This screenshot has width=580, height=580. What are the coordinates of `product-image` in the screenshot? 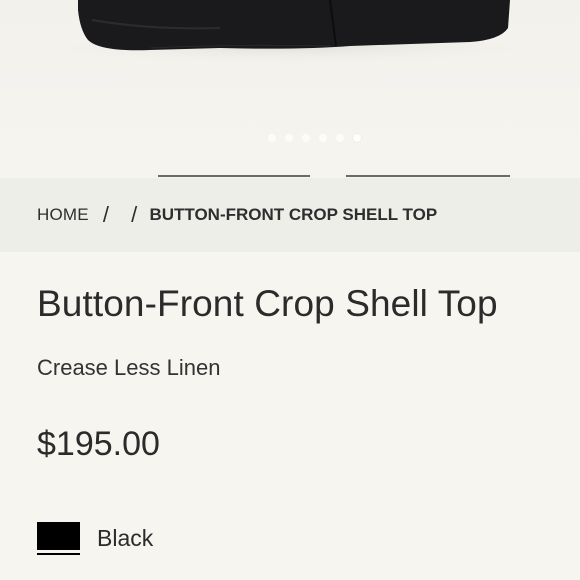 It's located at (290, 35).